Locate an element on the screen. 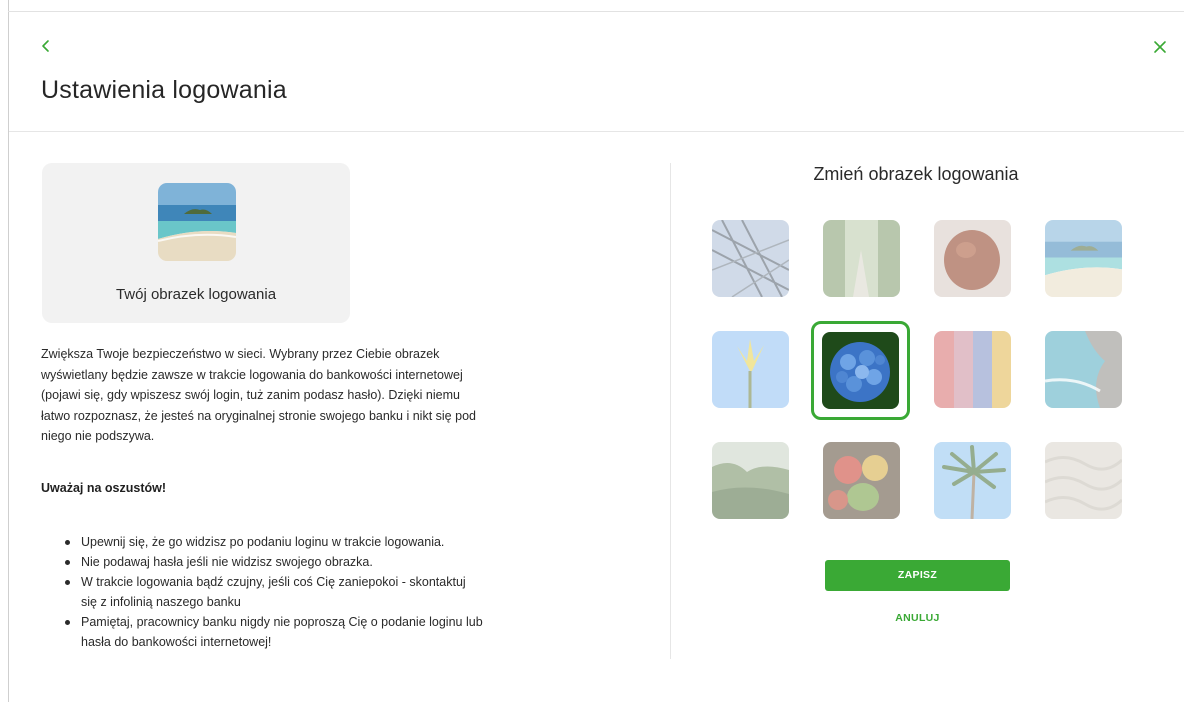  gallery-title: Zmień obrazek logowania is located at coordinates (916, 174).